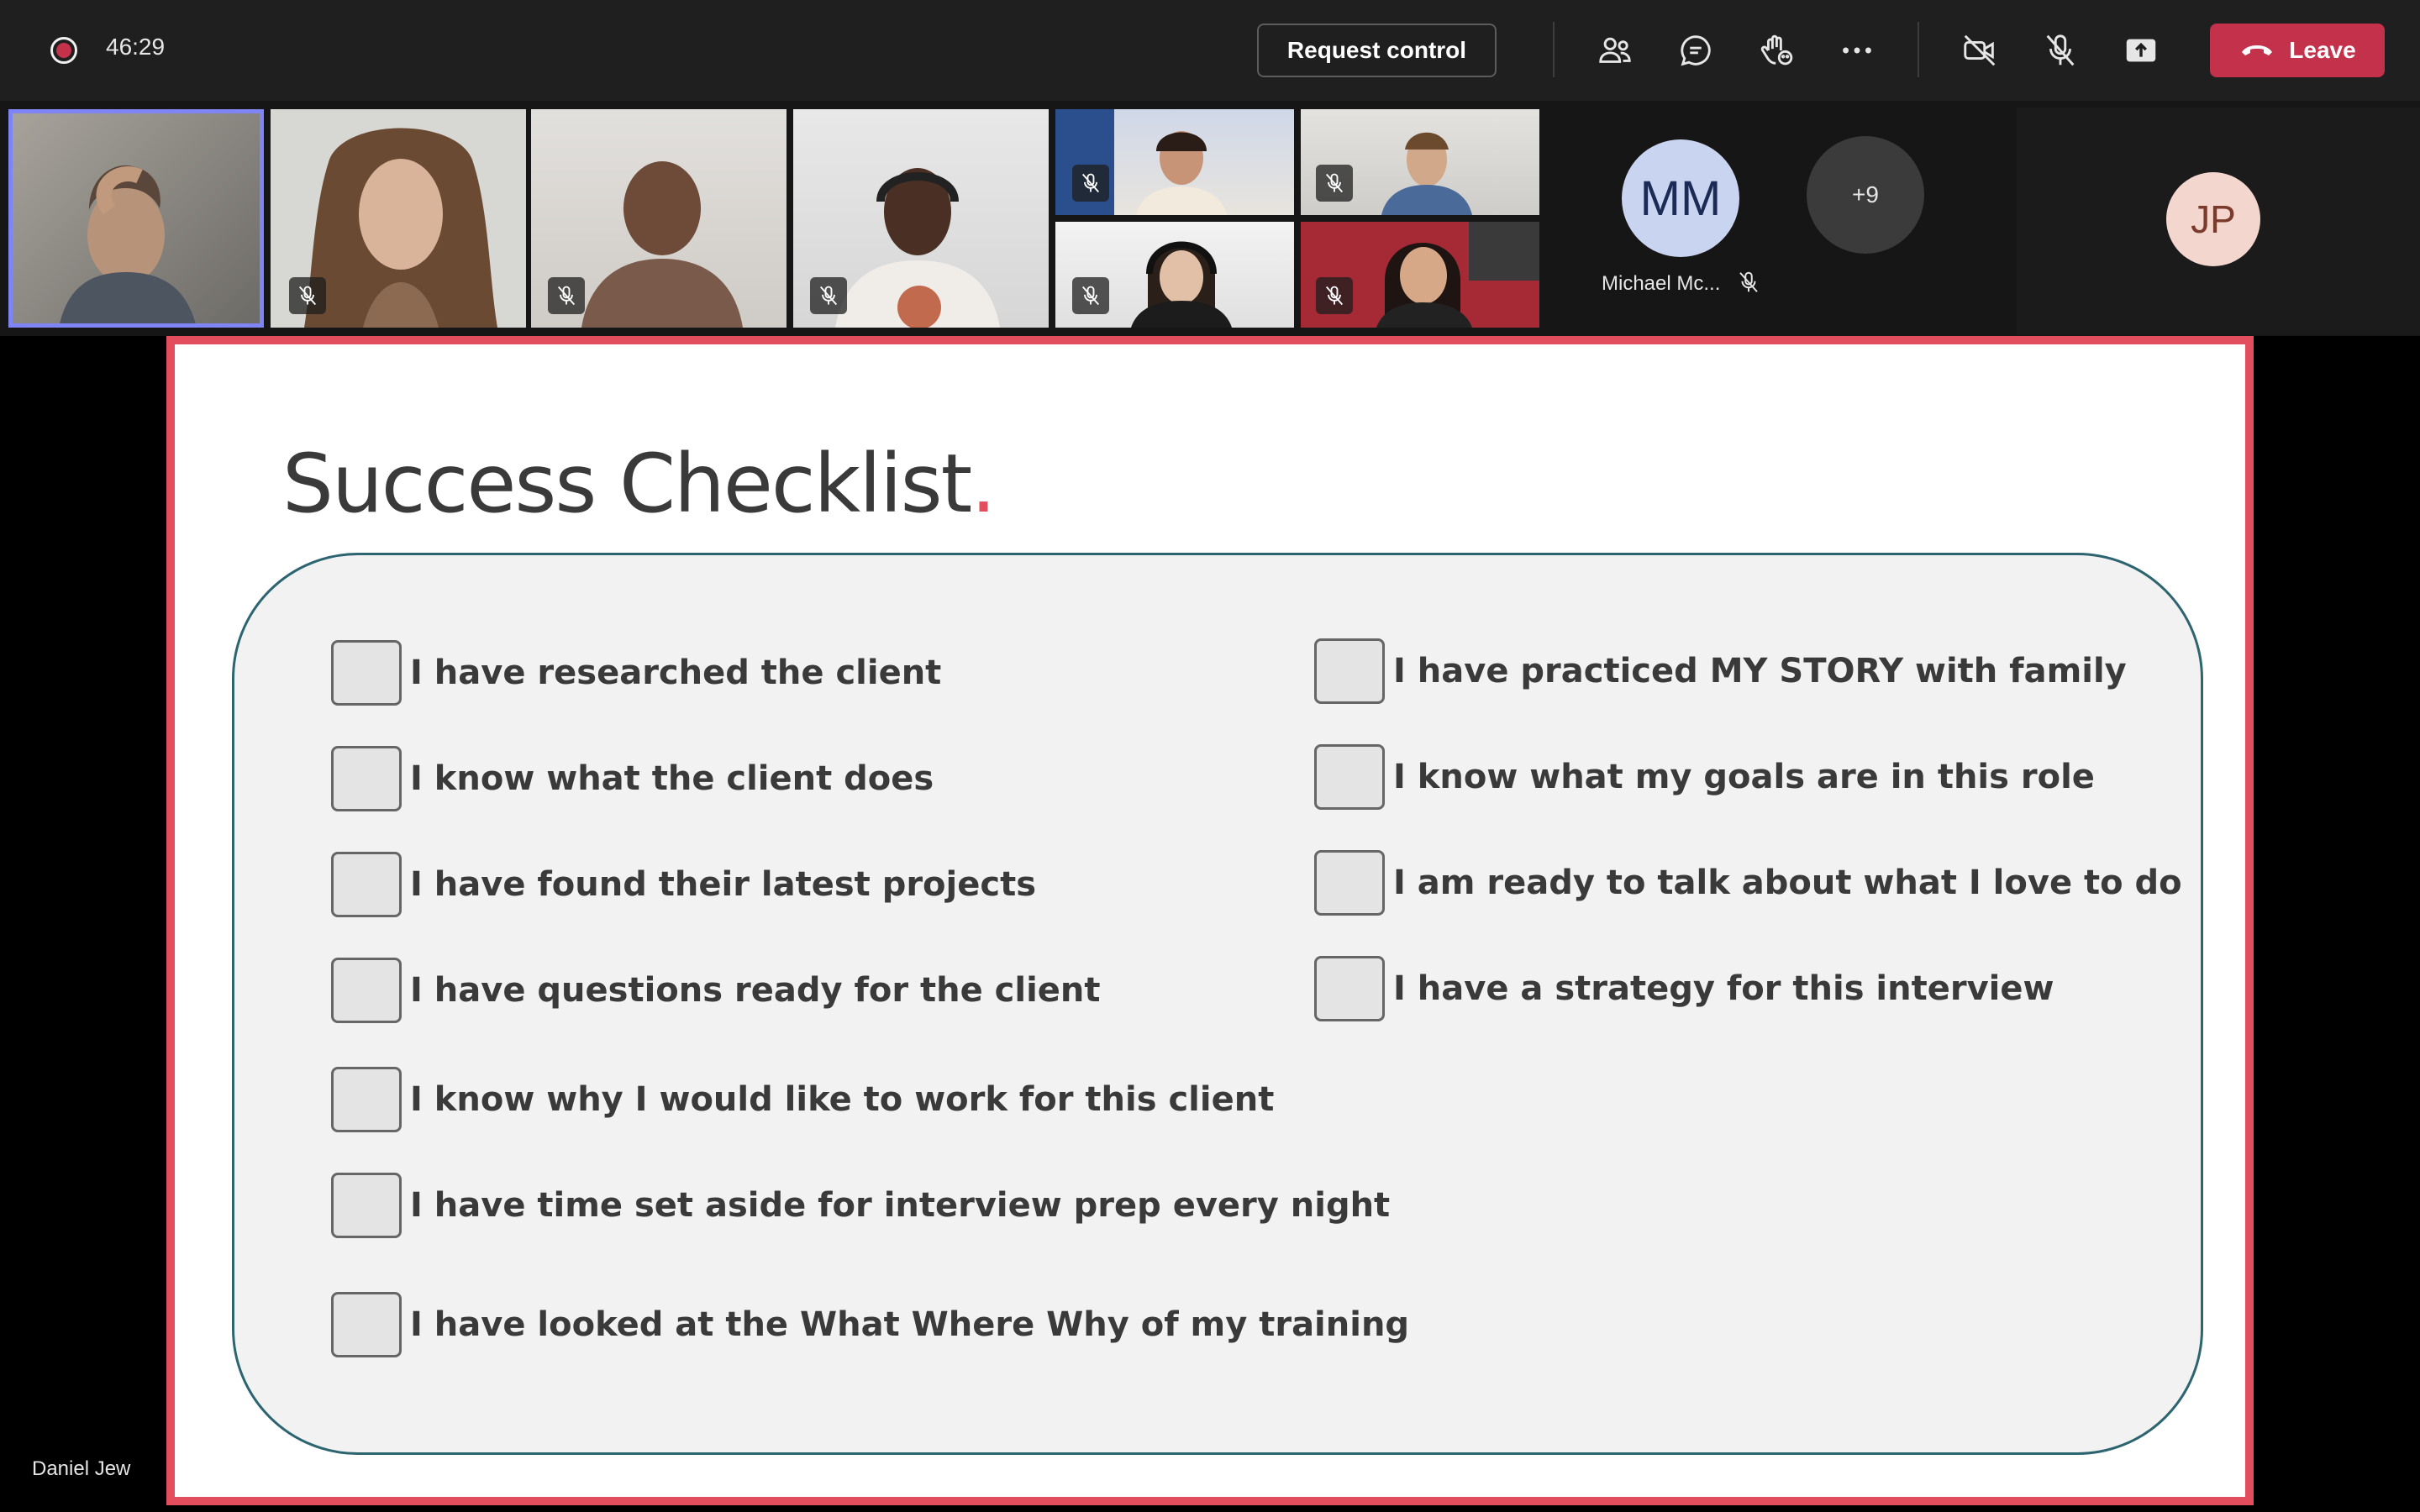 The image size is (2420, 1512). What do you see at coordinates (2141, 50) in the screenshot?
I see `share-icon` at bounding box center [2141, 50].